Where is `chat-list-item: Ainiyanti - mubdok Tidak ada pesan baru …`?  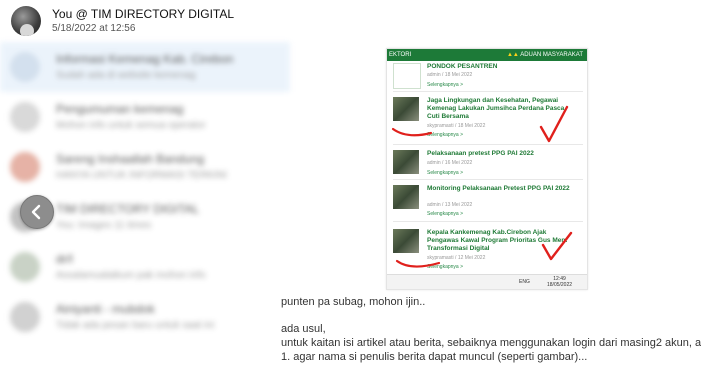 chat-list-item: Ainiyanti - mubdok Tidak ada pesan baru … is located at coordinates (145, 317).